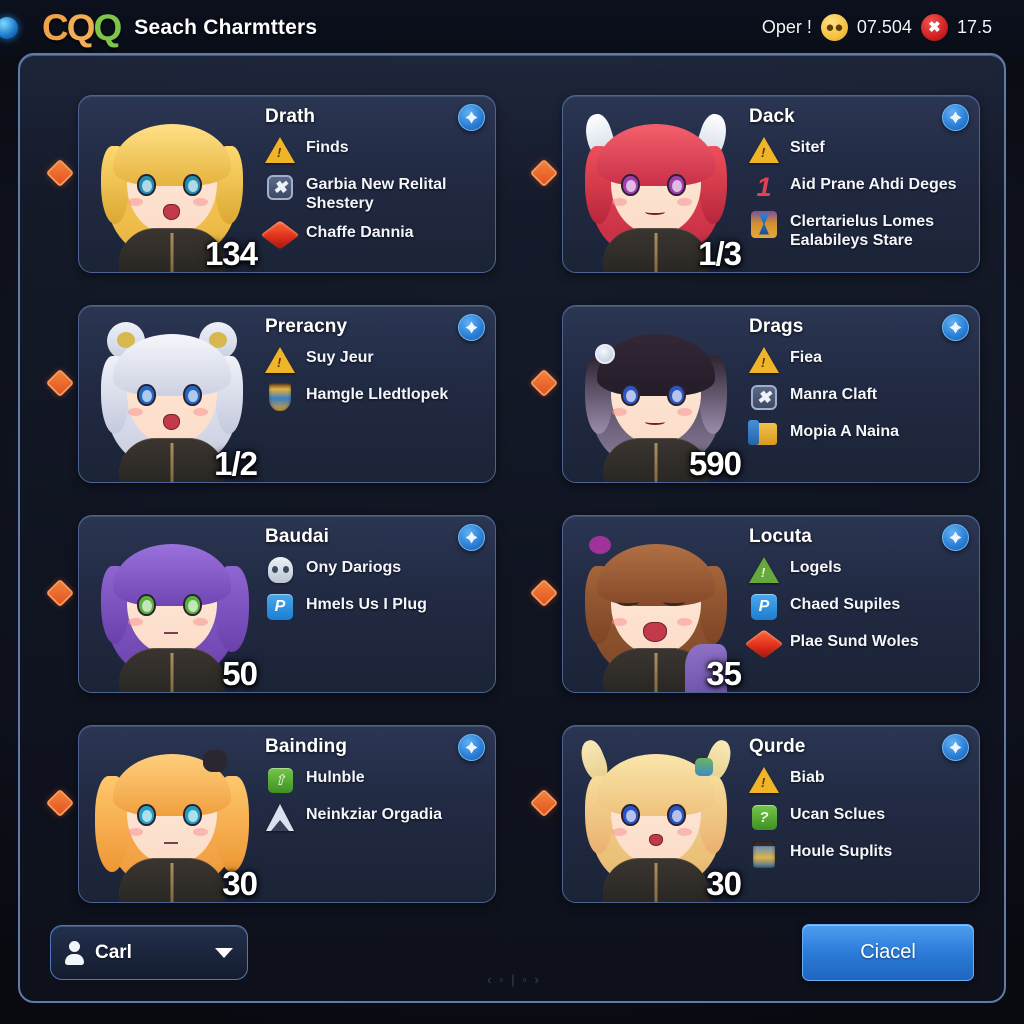 This screenshot has width=1024, height=1024. What do you see at coordinates (860, 780) in the screenshot?
I see `attribute-row: Biab` at bounding box center [860, 780].